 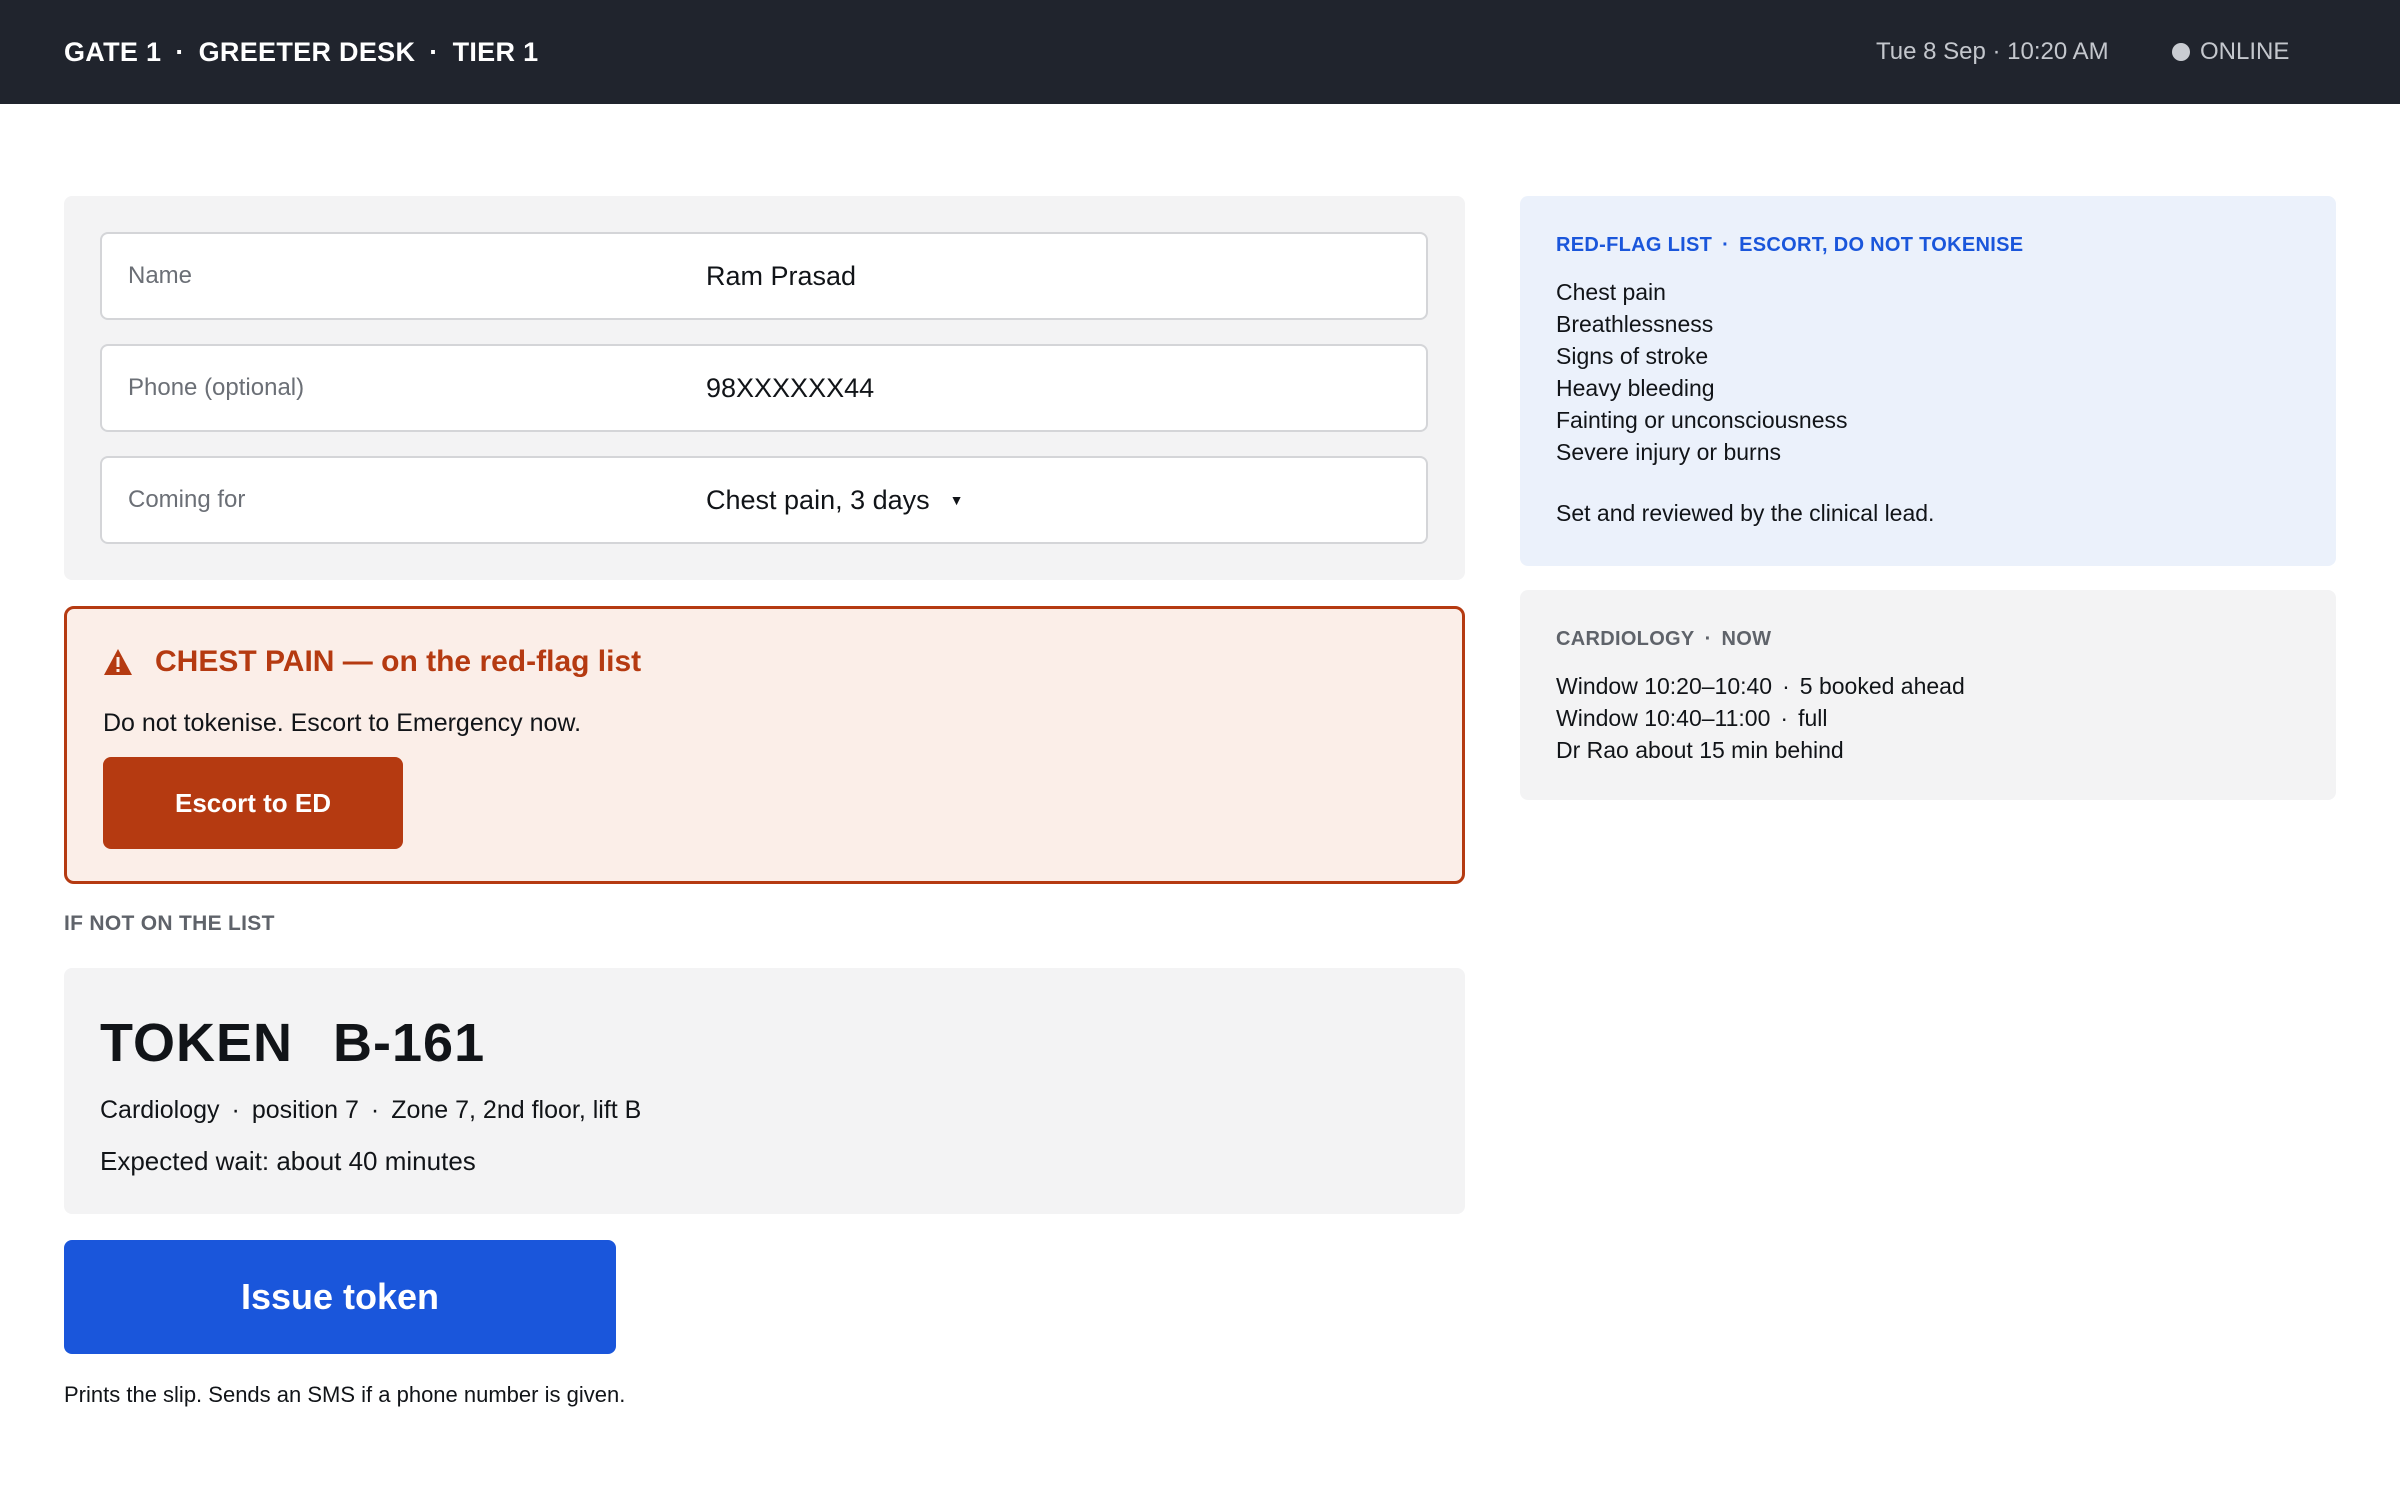 What do you see at coordinates (1635, 388) in the screenshot?
I see `list-item: Heavy bleeding` at bounding box center [1635, 388].